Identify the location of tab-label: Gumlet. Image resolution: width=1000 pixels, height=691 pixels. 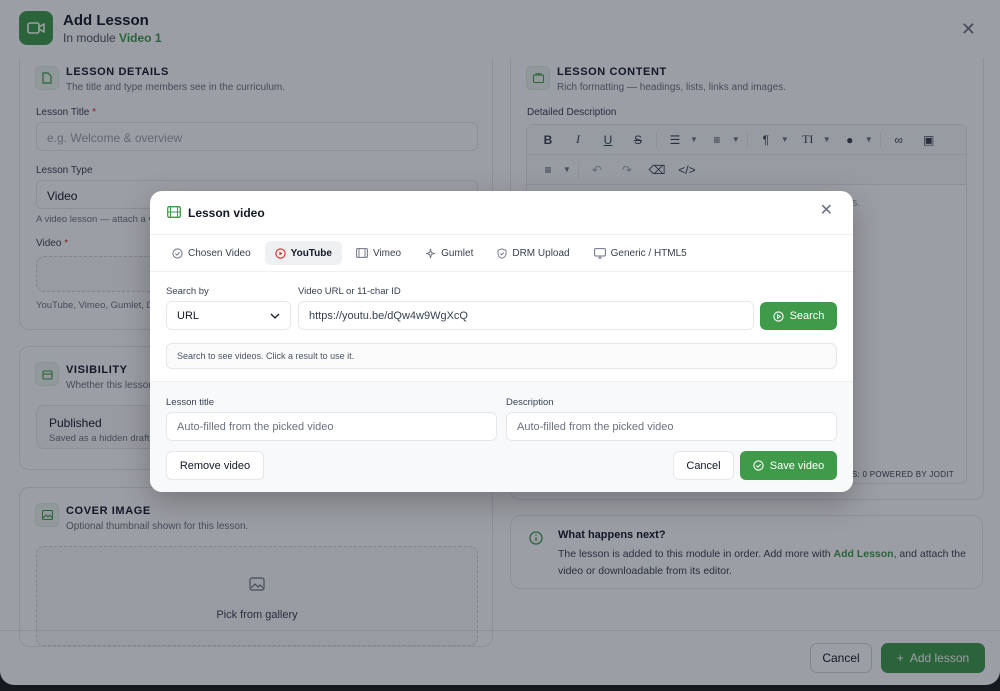
(457, 253).